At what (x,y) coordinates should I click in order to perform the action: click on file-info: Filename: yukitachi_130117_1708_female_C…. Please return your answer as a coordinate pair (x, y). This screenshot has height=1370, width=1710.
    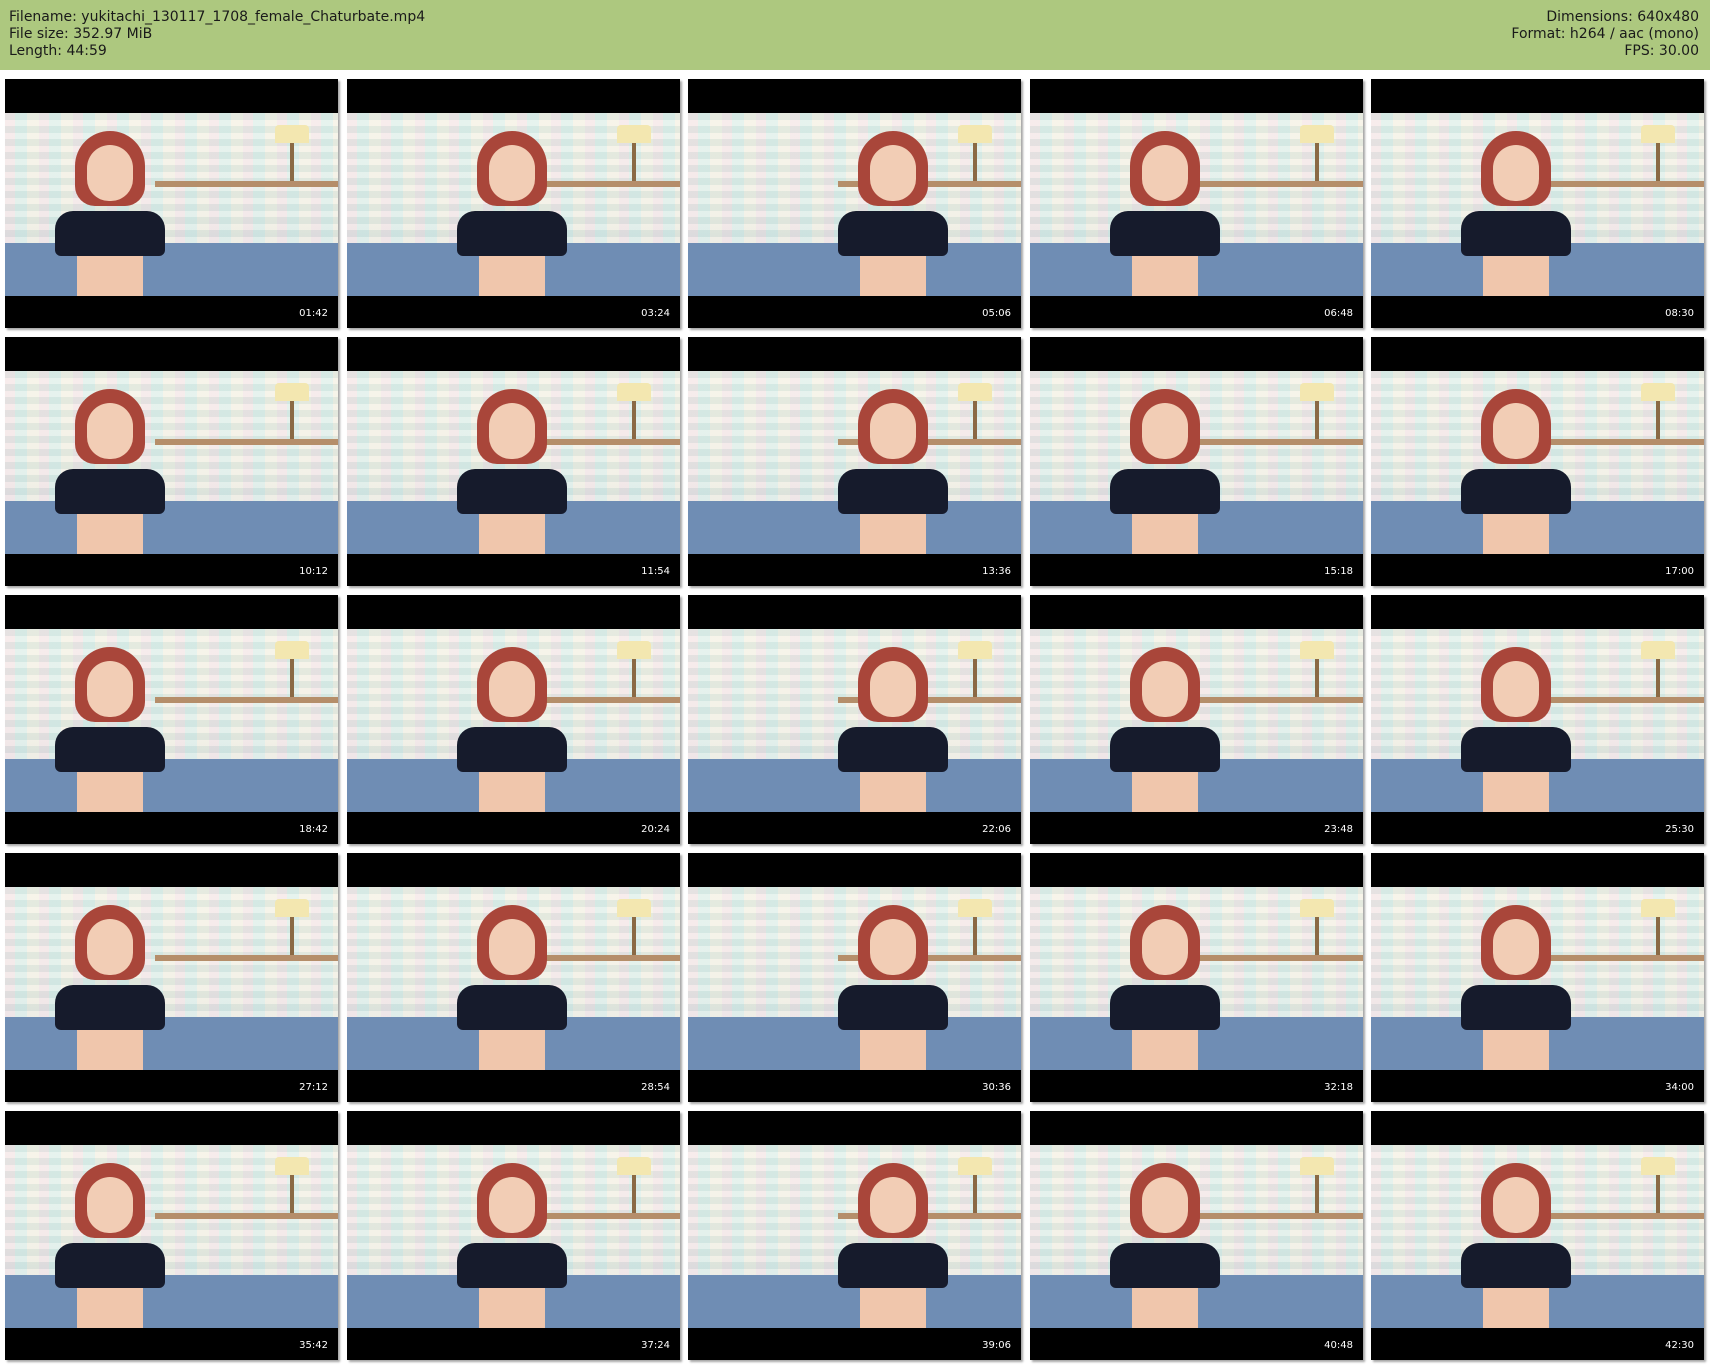
    Looking at the image, I should click on (217, 34).